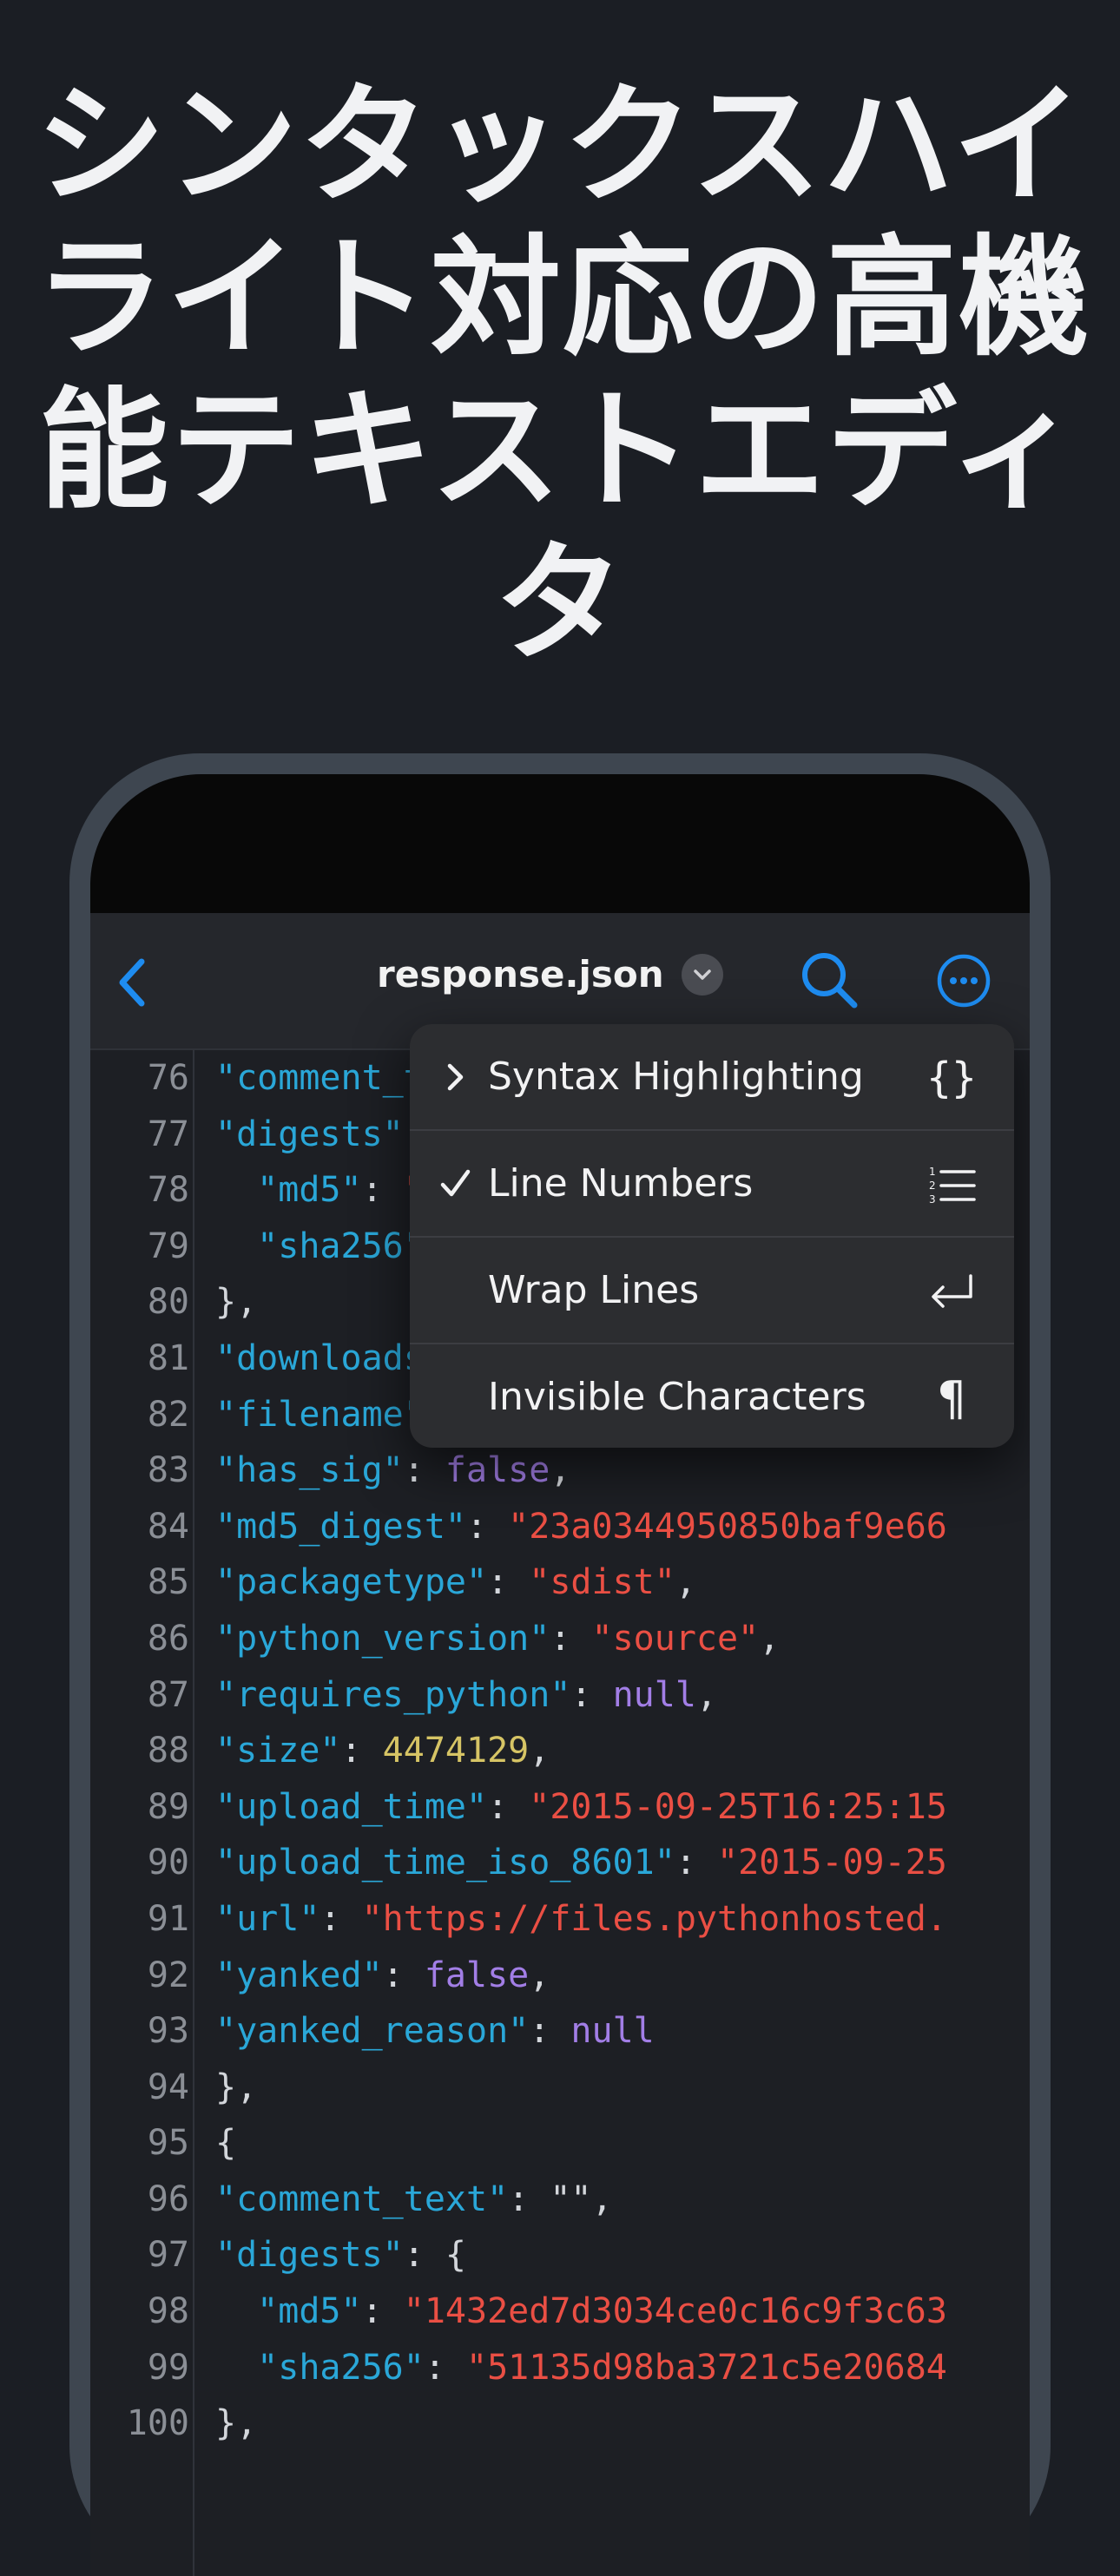 This screenshot has width=1120, height=2576. I want to click on code-token: "filename", so click(320, 1414).